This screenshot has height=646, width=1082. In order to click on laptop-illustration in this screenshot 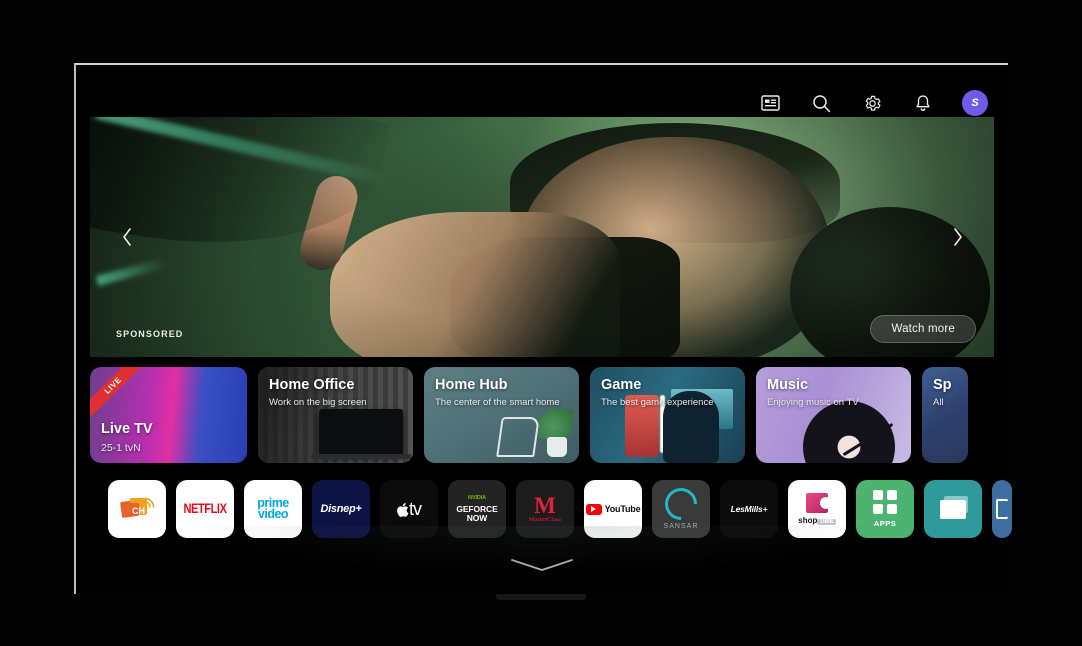, I will do `click(361, 432)`.